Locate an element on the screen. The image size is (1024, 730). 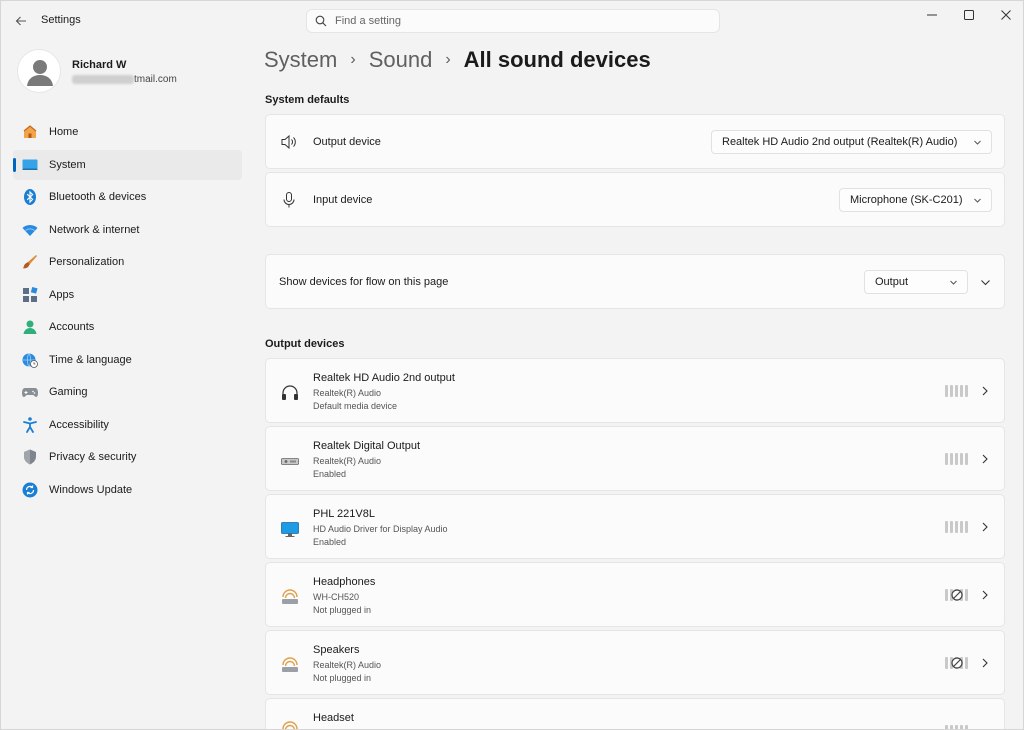
globe-clock-icon is located at coordinates (30, 360).